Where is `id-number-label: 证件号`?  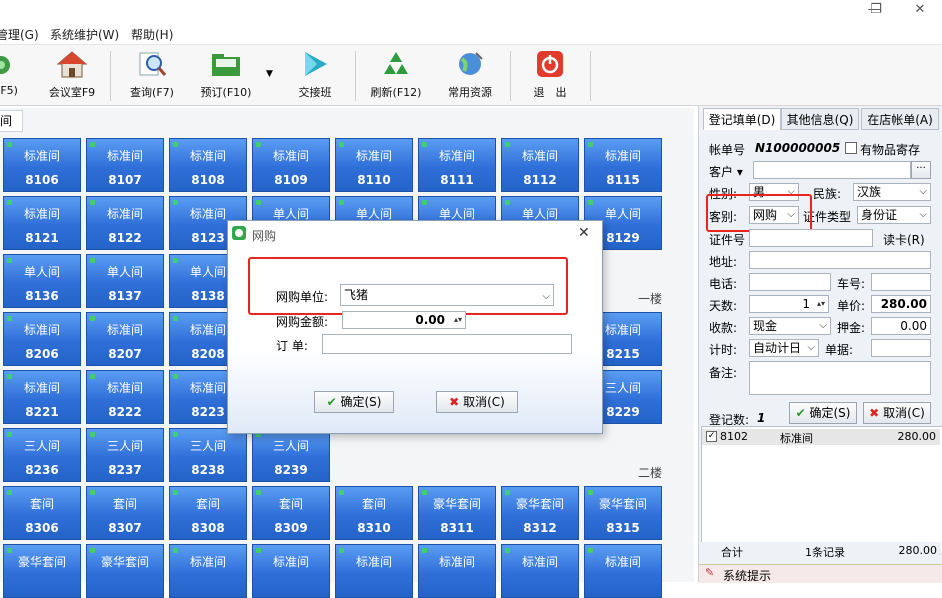 id-number-label: 证件号 is located at coordinates (727, 240).